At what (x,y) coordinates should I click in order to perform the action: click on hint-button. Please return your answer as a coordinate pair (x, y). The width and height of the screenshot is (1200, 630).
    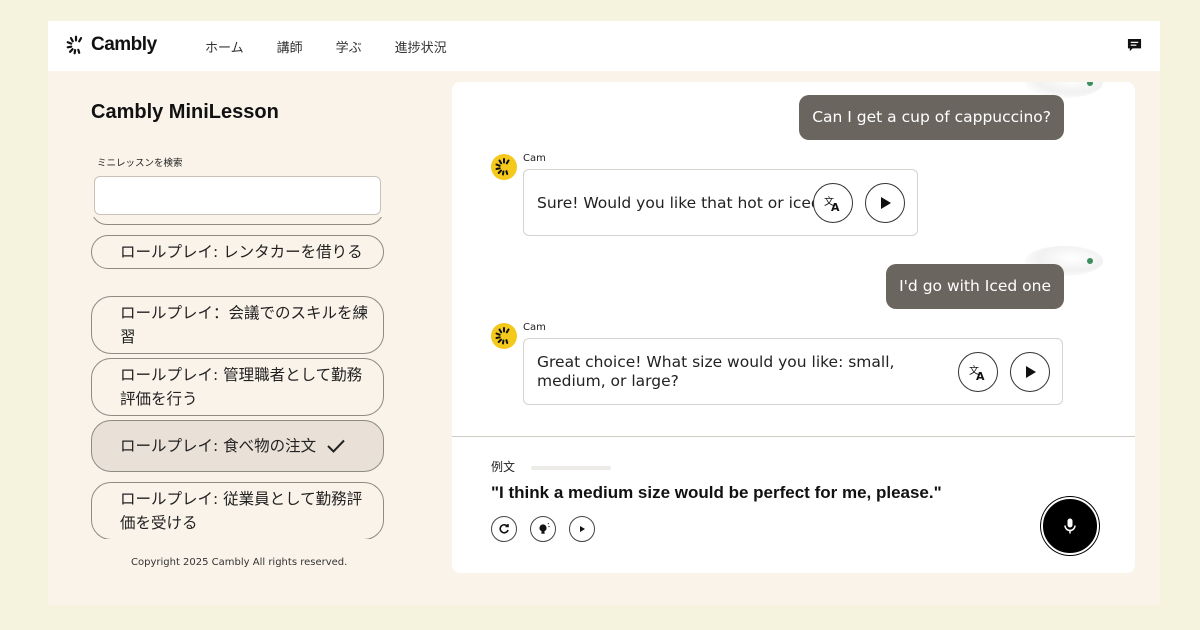
    Looking at the image, I should click on (543, 529).